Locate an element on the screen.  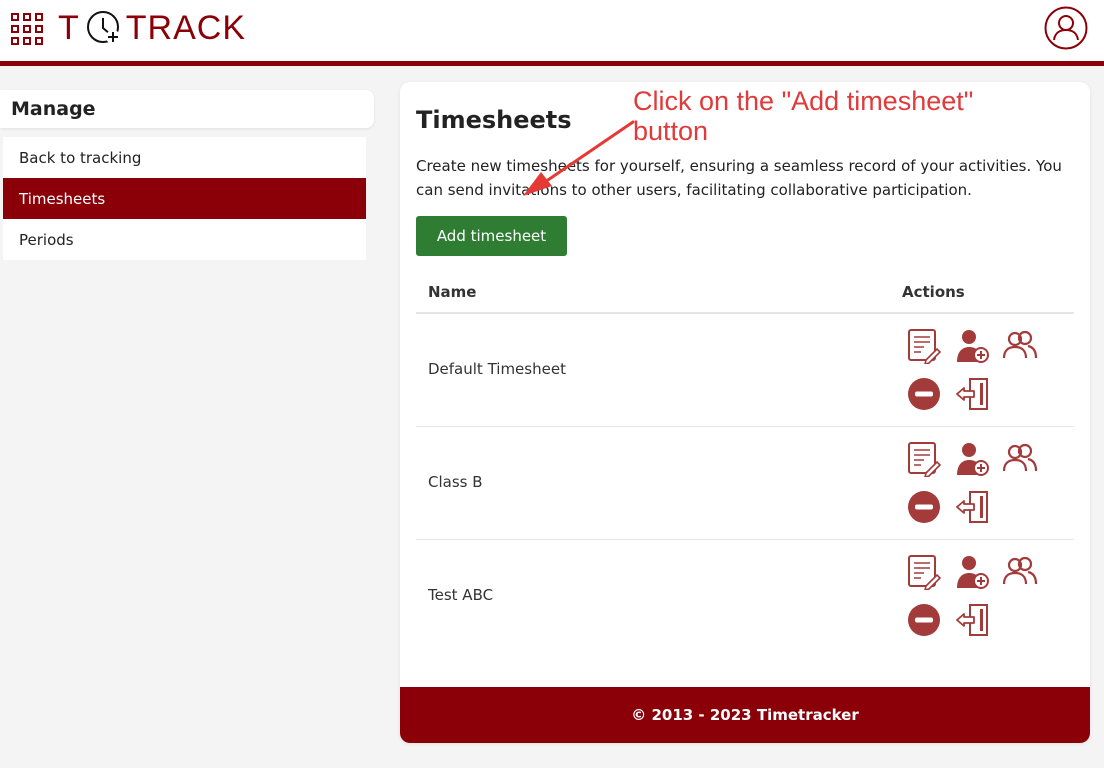
page-footer: © 2013 - 2023 Timetracker is located at coordinates (745, 715).